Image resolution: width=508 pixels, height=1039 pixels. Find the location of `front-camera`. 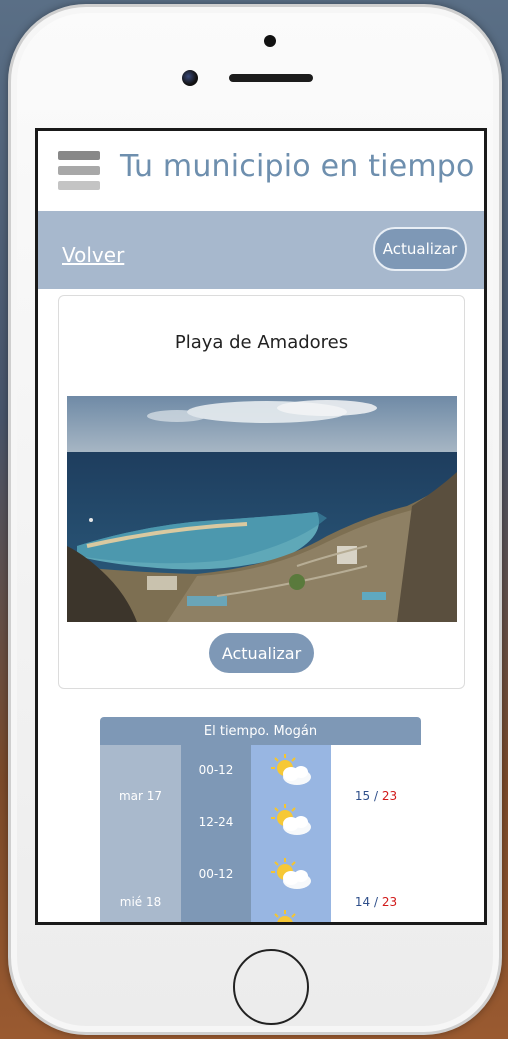

front-camera is located at coordinates (190, 78).